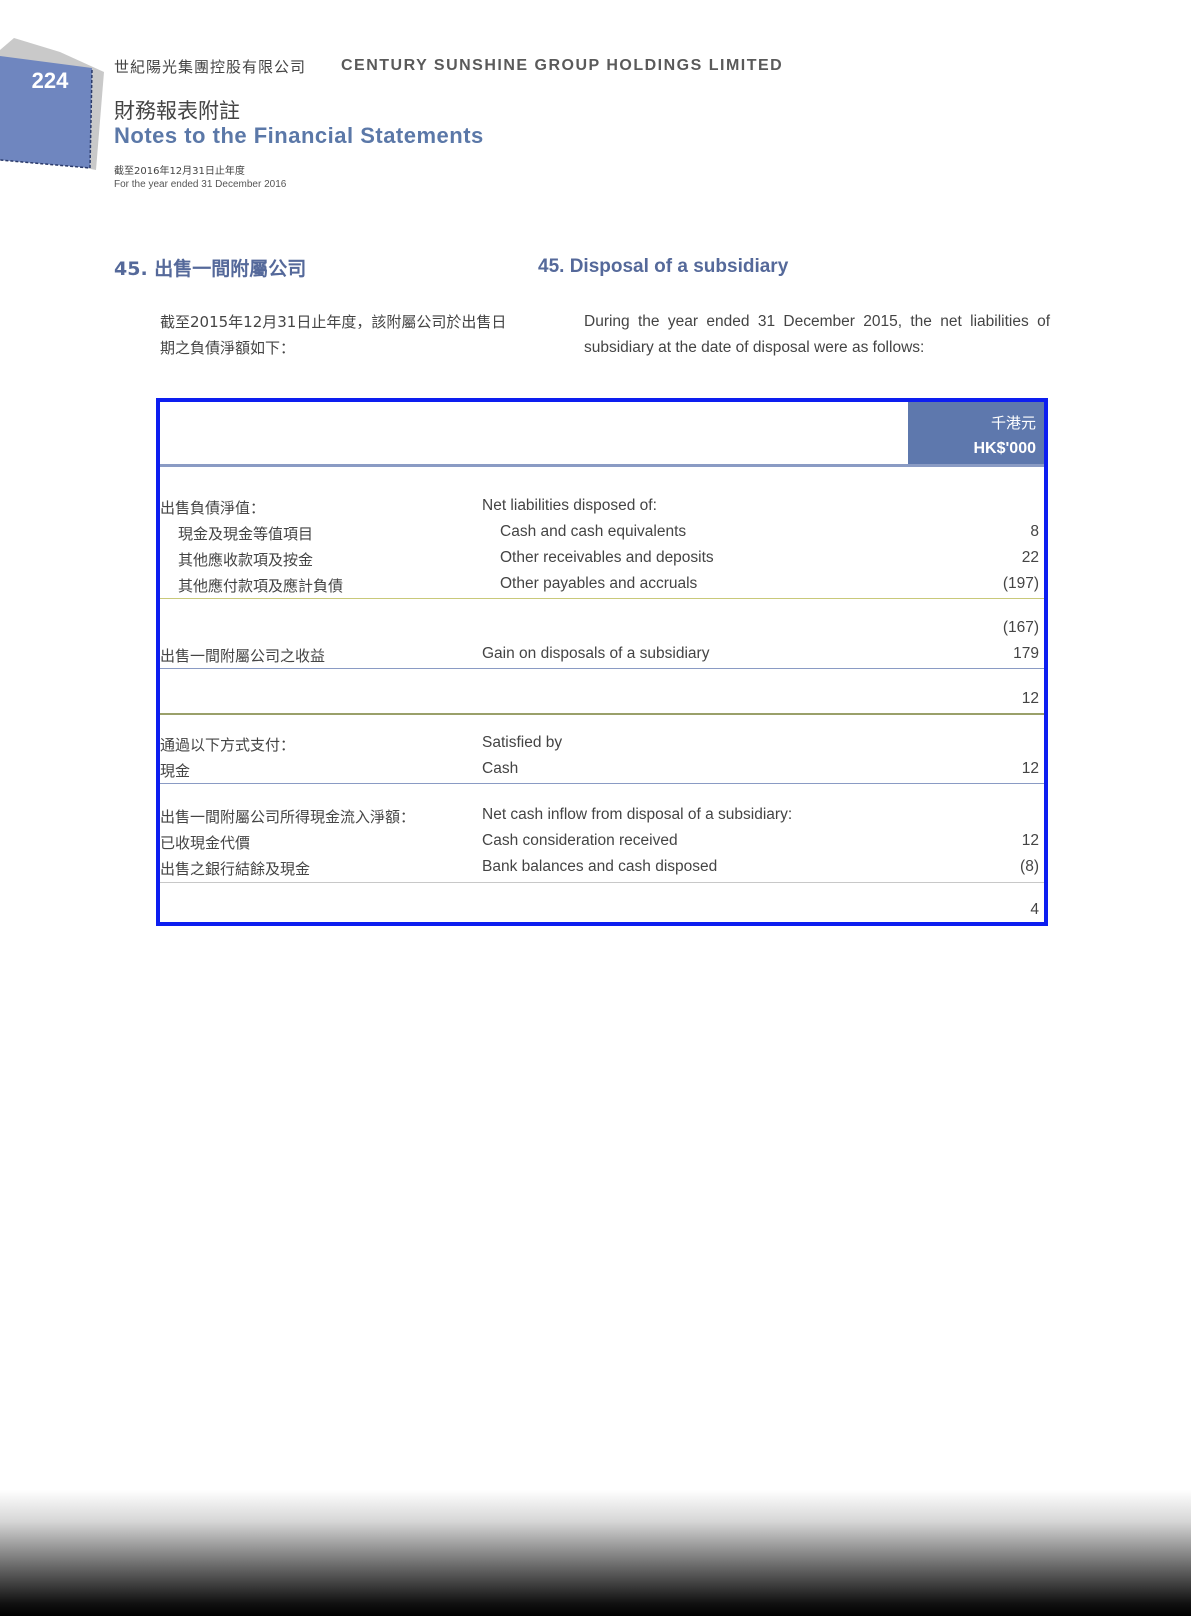 The image size is (1191, 1616). I want to click on row-value: 179, so click(1026, 653).